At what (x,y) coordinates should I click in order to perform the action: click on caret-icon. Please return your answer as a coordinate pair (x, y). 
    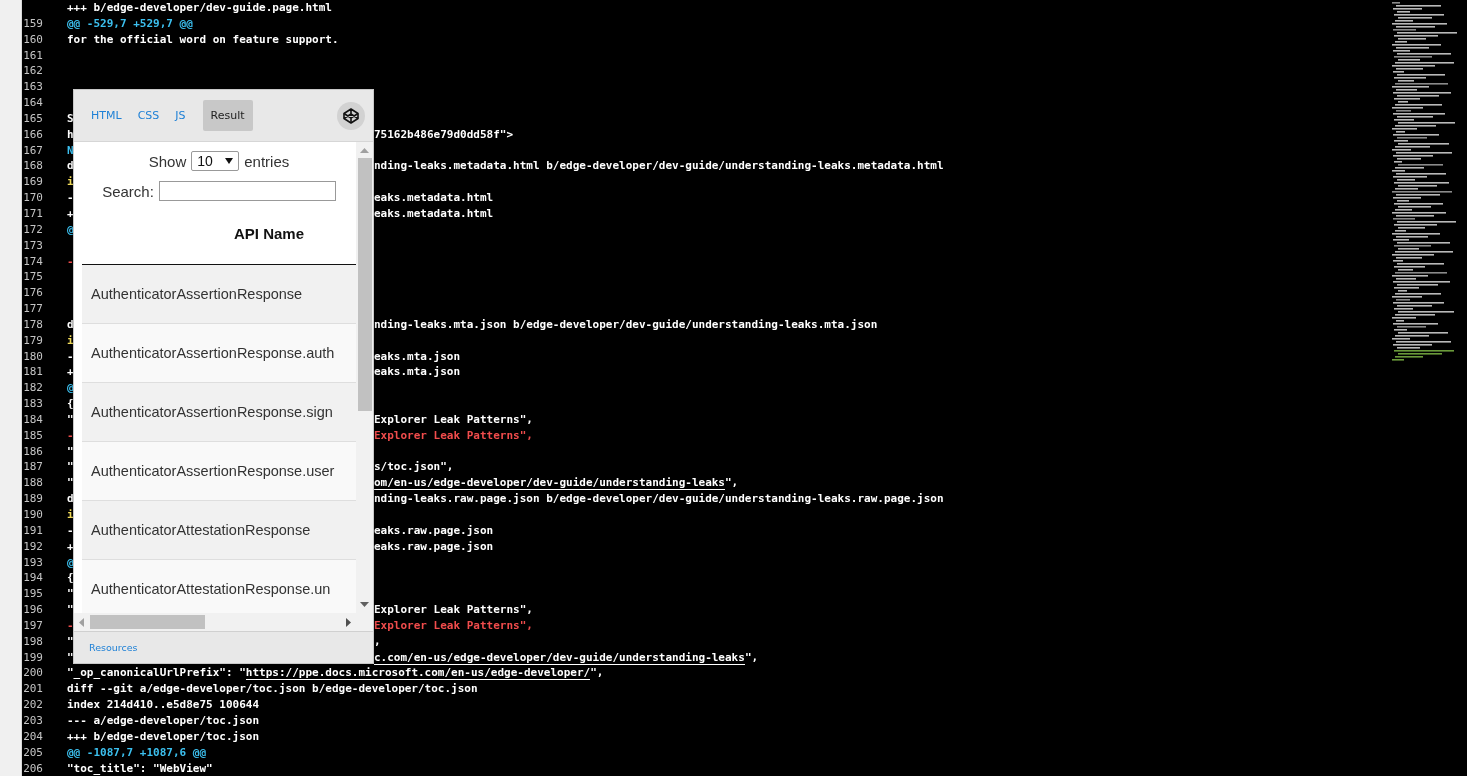
    Looking at the image, I should click on (229, 161).